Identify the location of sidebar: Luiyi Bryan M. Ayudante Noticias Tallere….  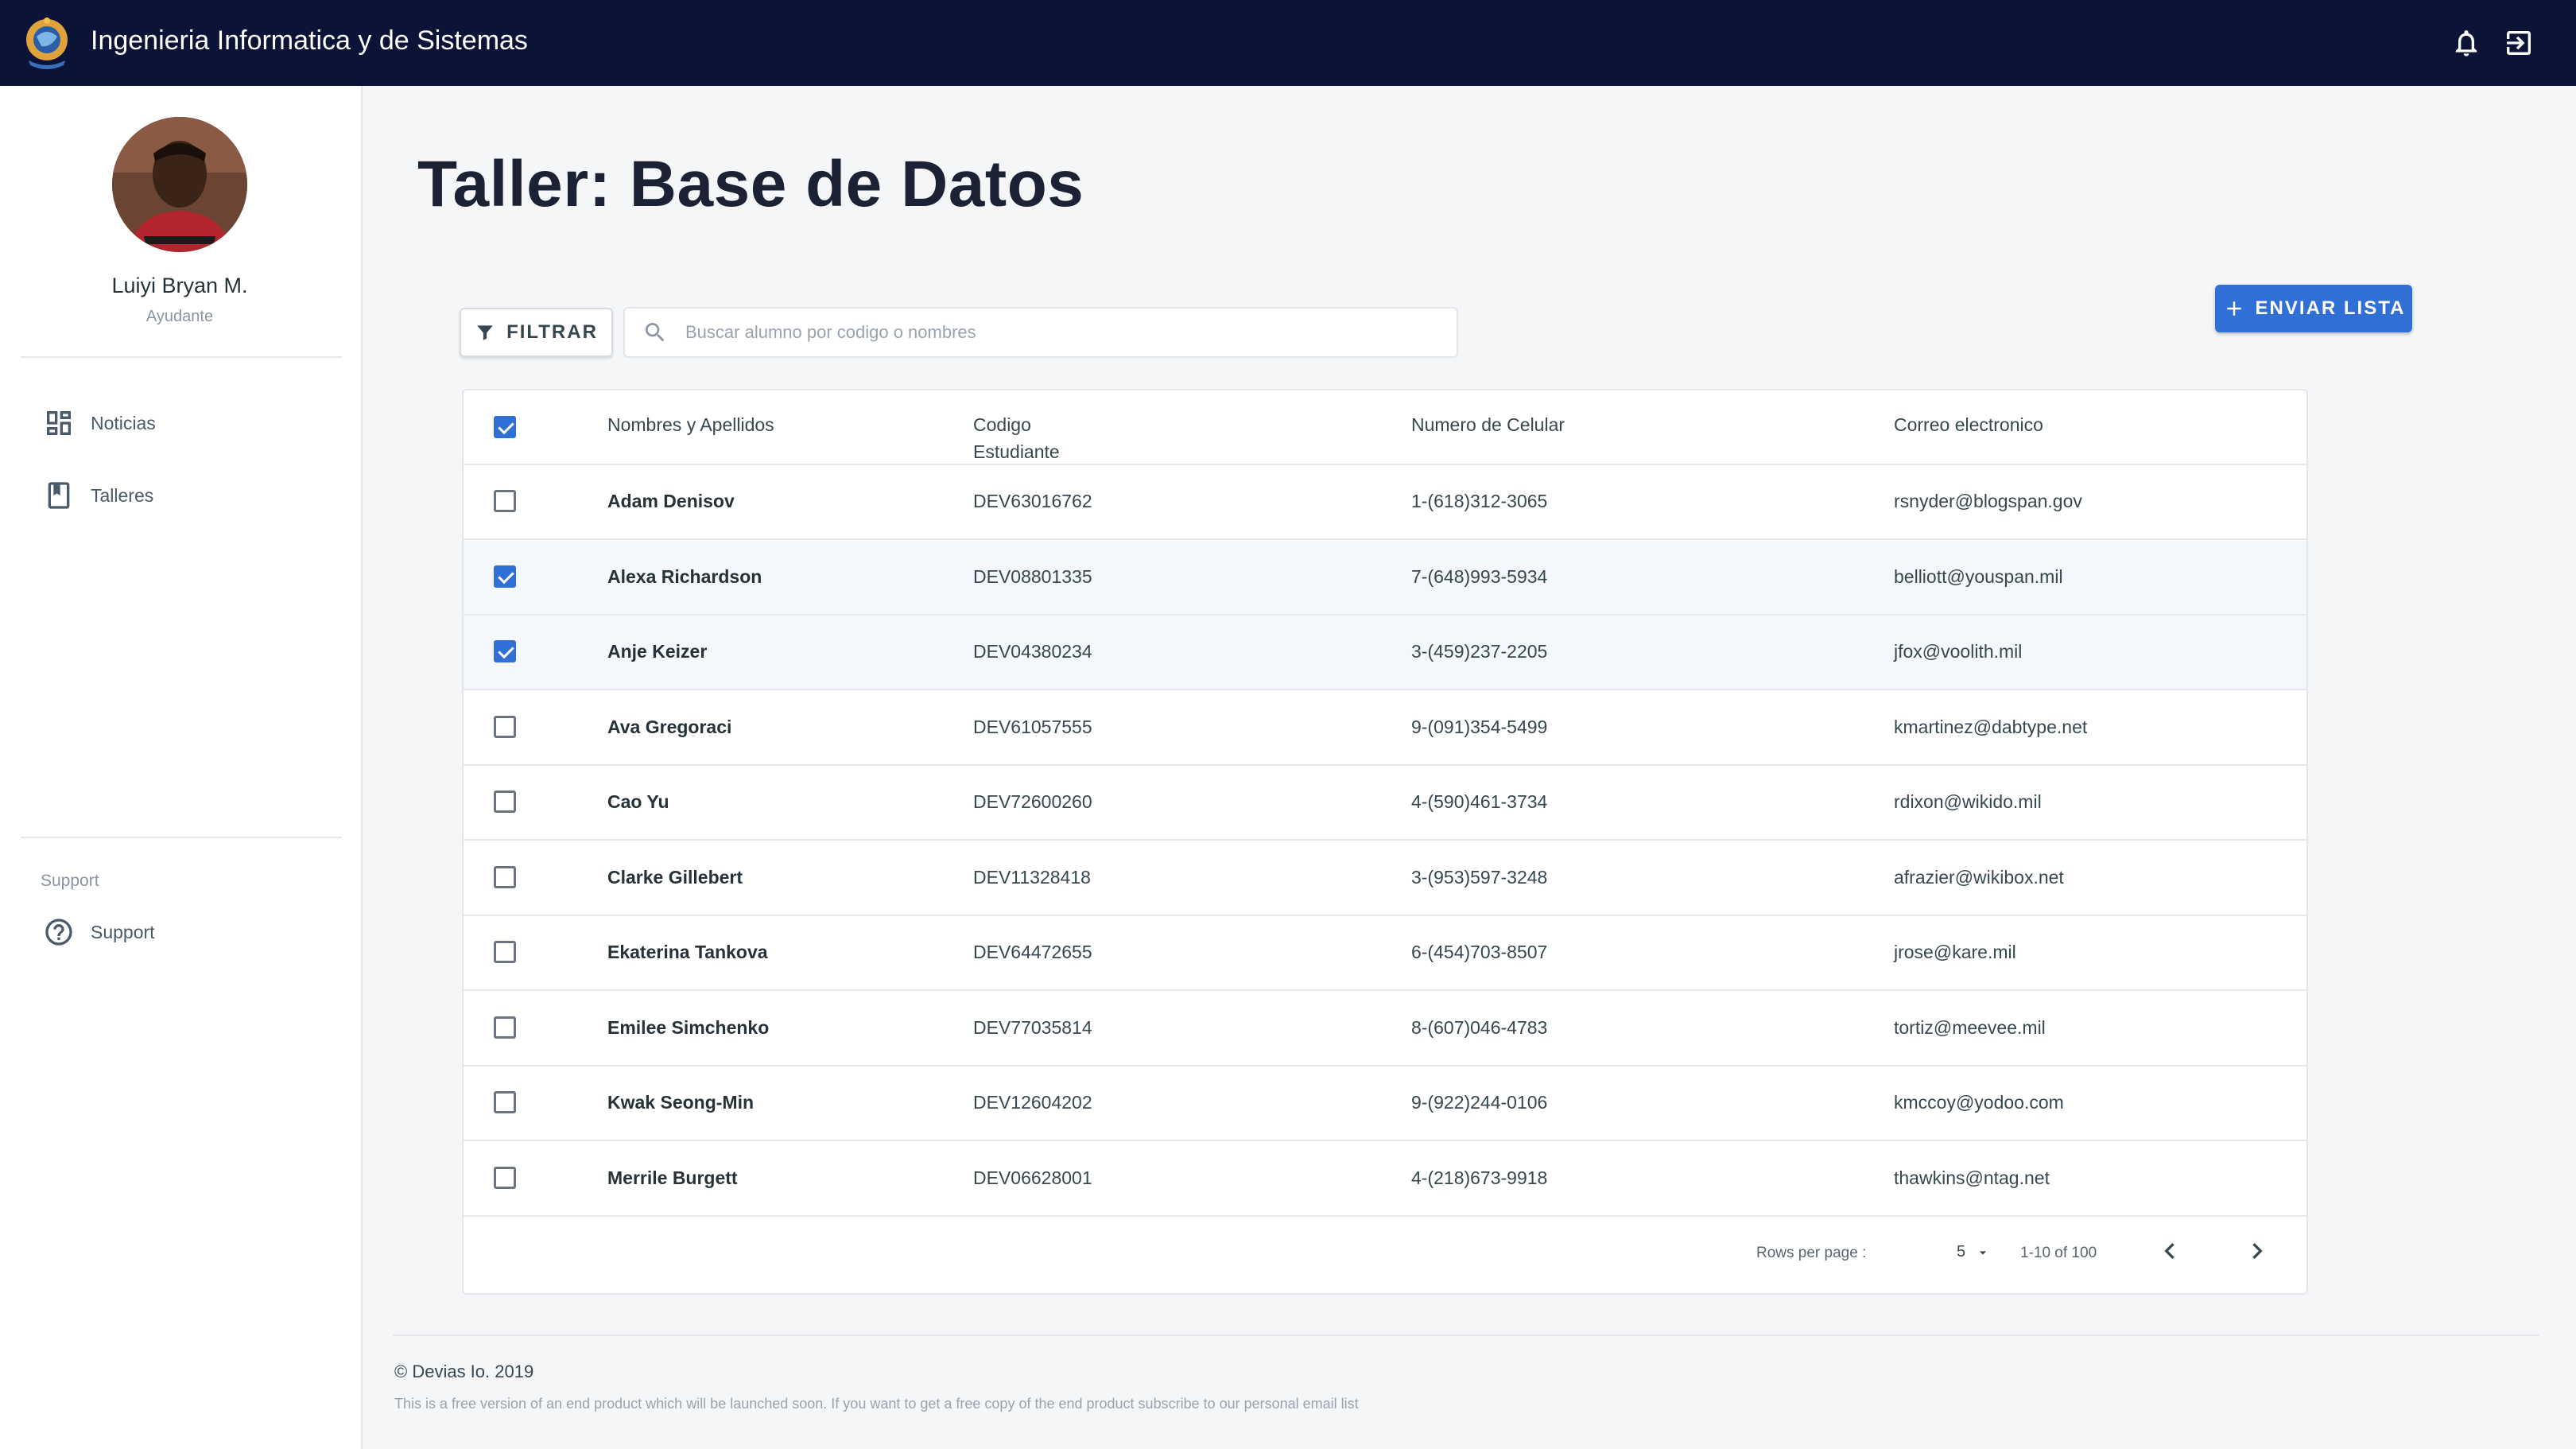
(182, 767).